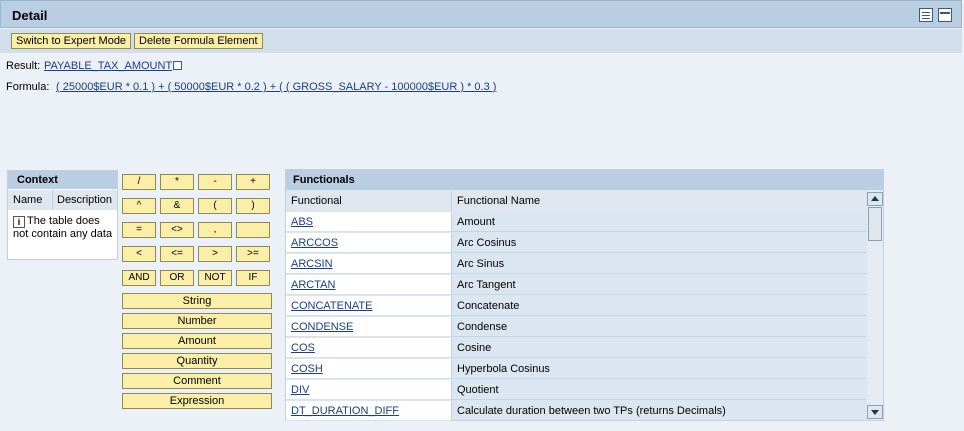 The width and height of the screenshot is (964, 431). What do you see at coordinates (197, 341) in the screenshot?
I see `value-type-button: Amount` at bounding box center [197, 341].